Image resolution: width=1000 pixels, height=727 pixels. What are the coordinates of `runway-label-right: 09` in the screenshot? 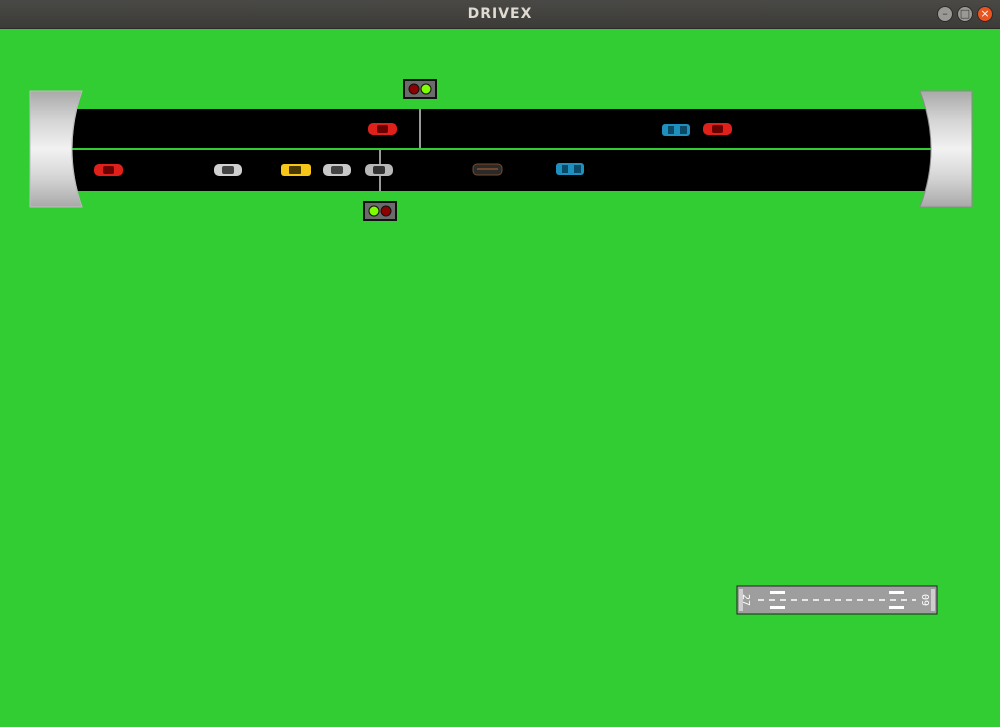 It's located at (924, 600).